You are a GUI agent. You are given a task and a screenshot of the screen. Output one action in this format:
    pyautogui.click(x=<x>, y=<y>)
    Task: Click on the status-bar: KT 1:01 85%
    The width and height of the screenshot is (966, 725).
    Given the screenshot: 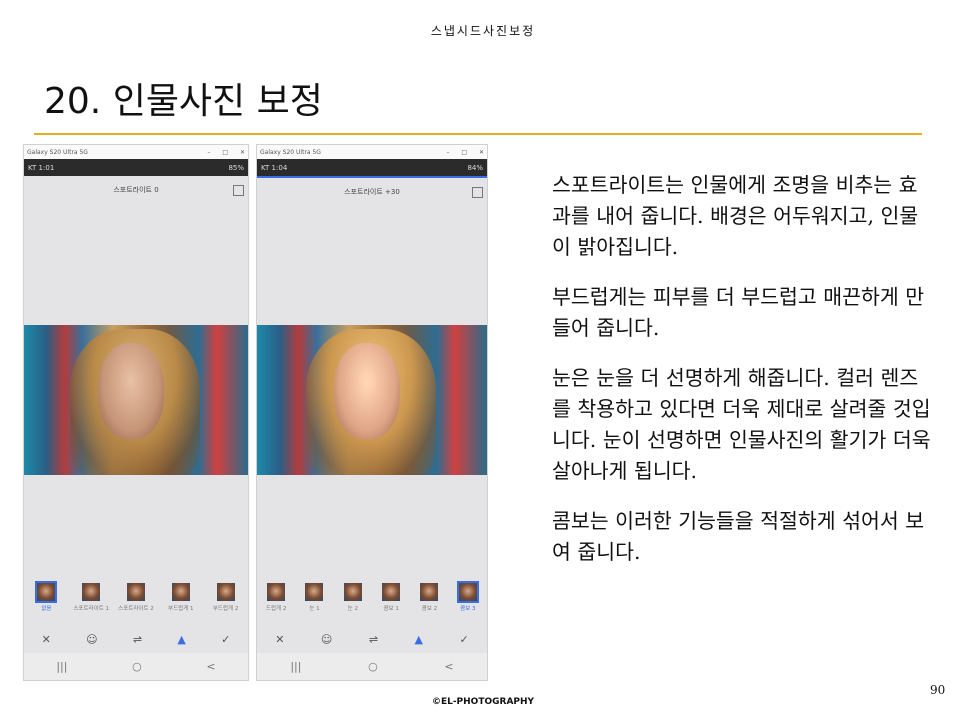 What is the action you would take?
    pyautogui.click(x=136, y=167)
    